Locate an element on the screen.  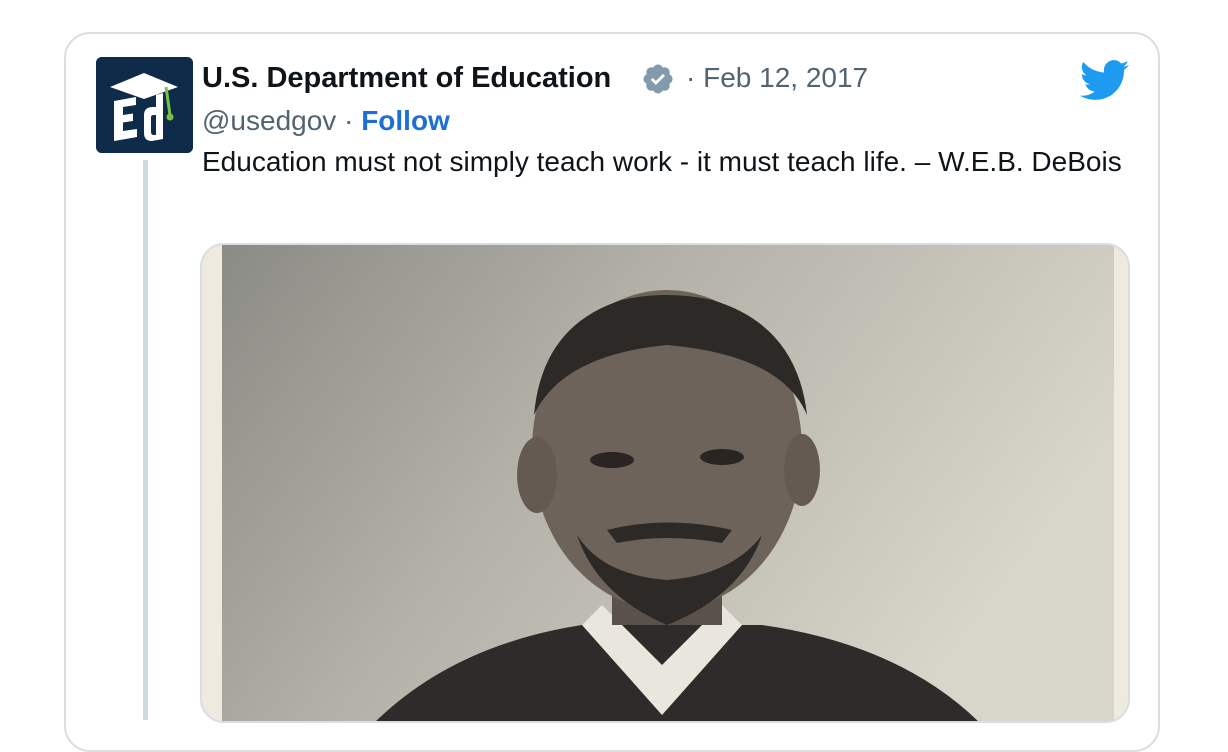
twitter-bird-icon is located at coordinates (1105, 81).